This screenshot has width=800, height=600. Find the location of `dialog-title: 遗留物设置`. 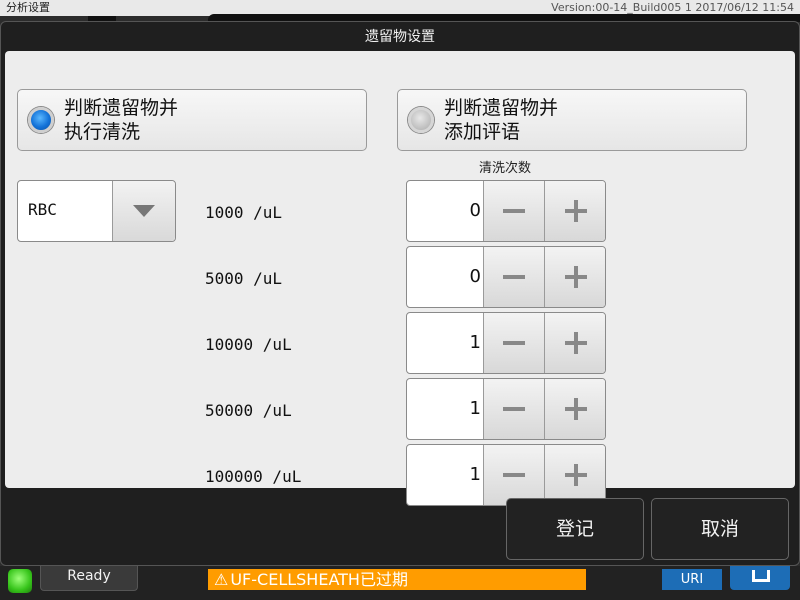

dialog-title: 遗留物设置 is located at coordinates (400, 37).